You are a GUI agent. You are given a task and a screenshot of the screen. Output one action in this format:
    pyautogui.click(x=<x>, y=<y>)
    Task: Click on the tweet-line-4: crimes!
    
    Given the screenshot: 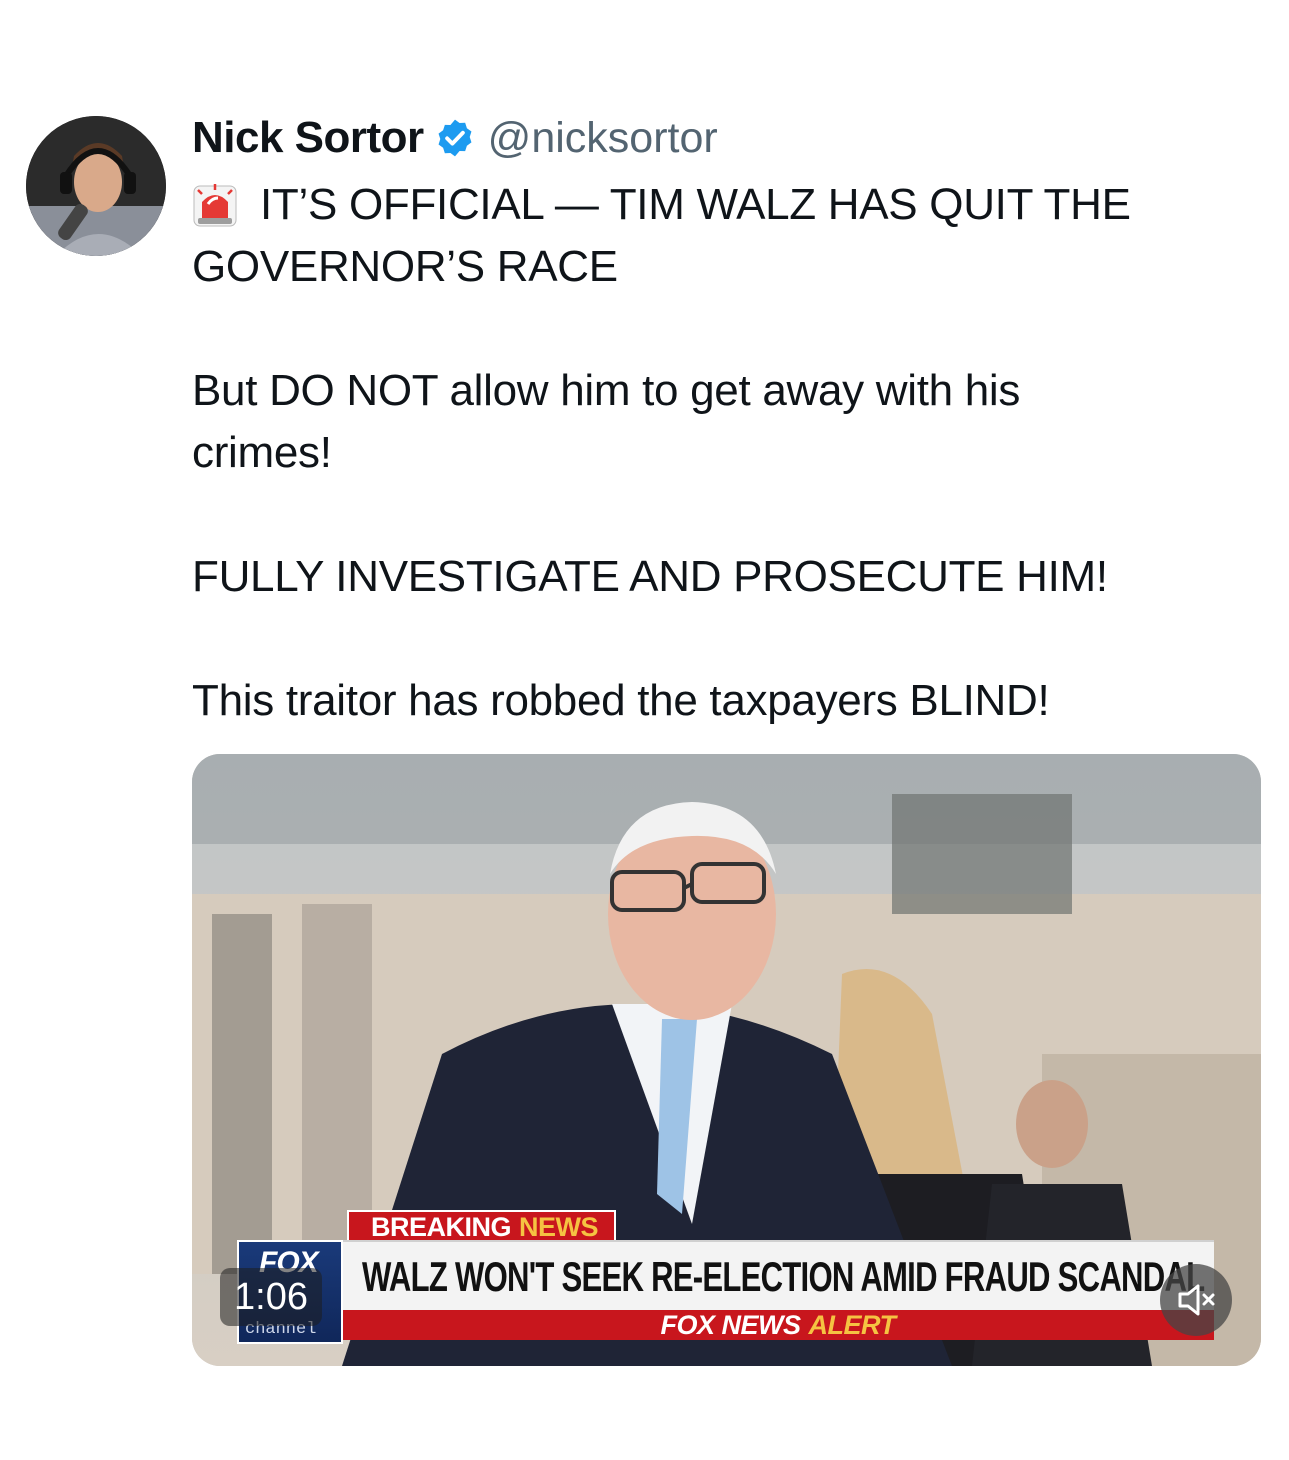 What is the action you would take?
    pyautogui.click(x=722, y=453)
    